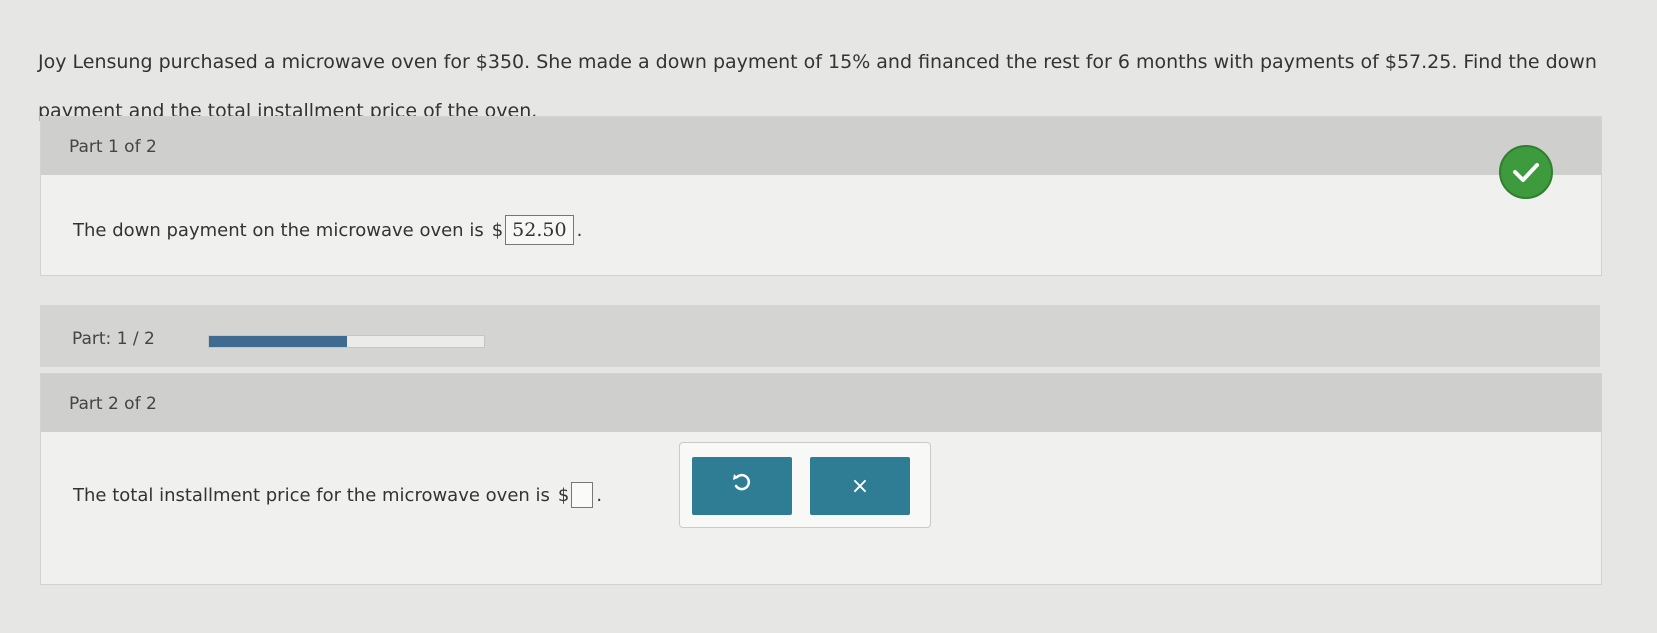  Describe the element at coordinates (563, 495) in the screenshot. I see `part-2-currency: $` at that location.